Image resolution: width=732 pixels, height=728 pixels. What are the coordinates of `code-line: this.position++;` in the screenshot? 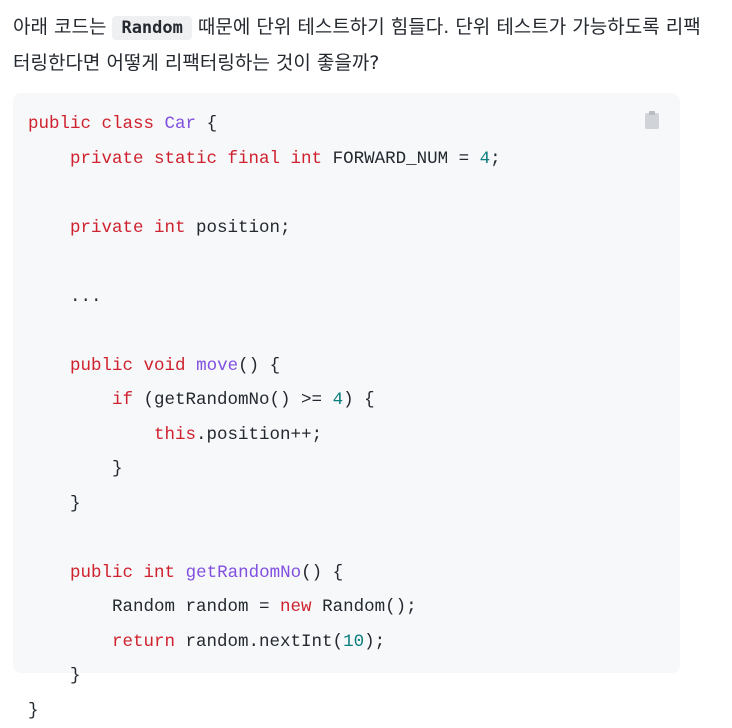 It's located at (264, 435).